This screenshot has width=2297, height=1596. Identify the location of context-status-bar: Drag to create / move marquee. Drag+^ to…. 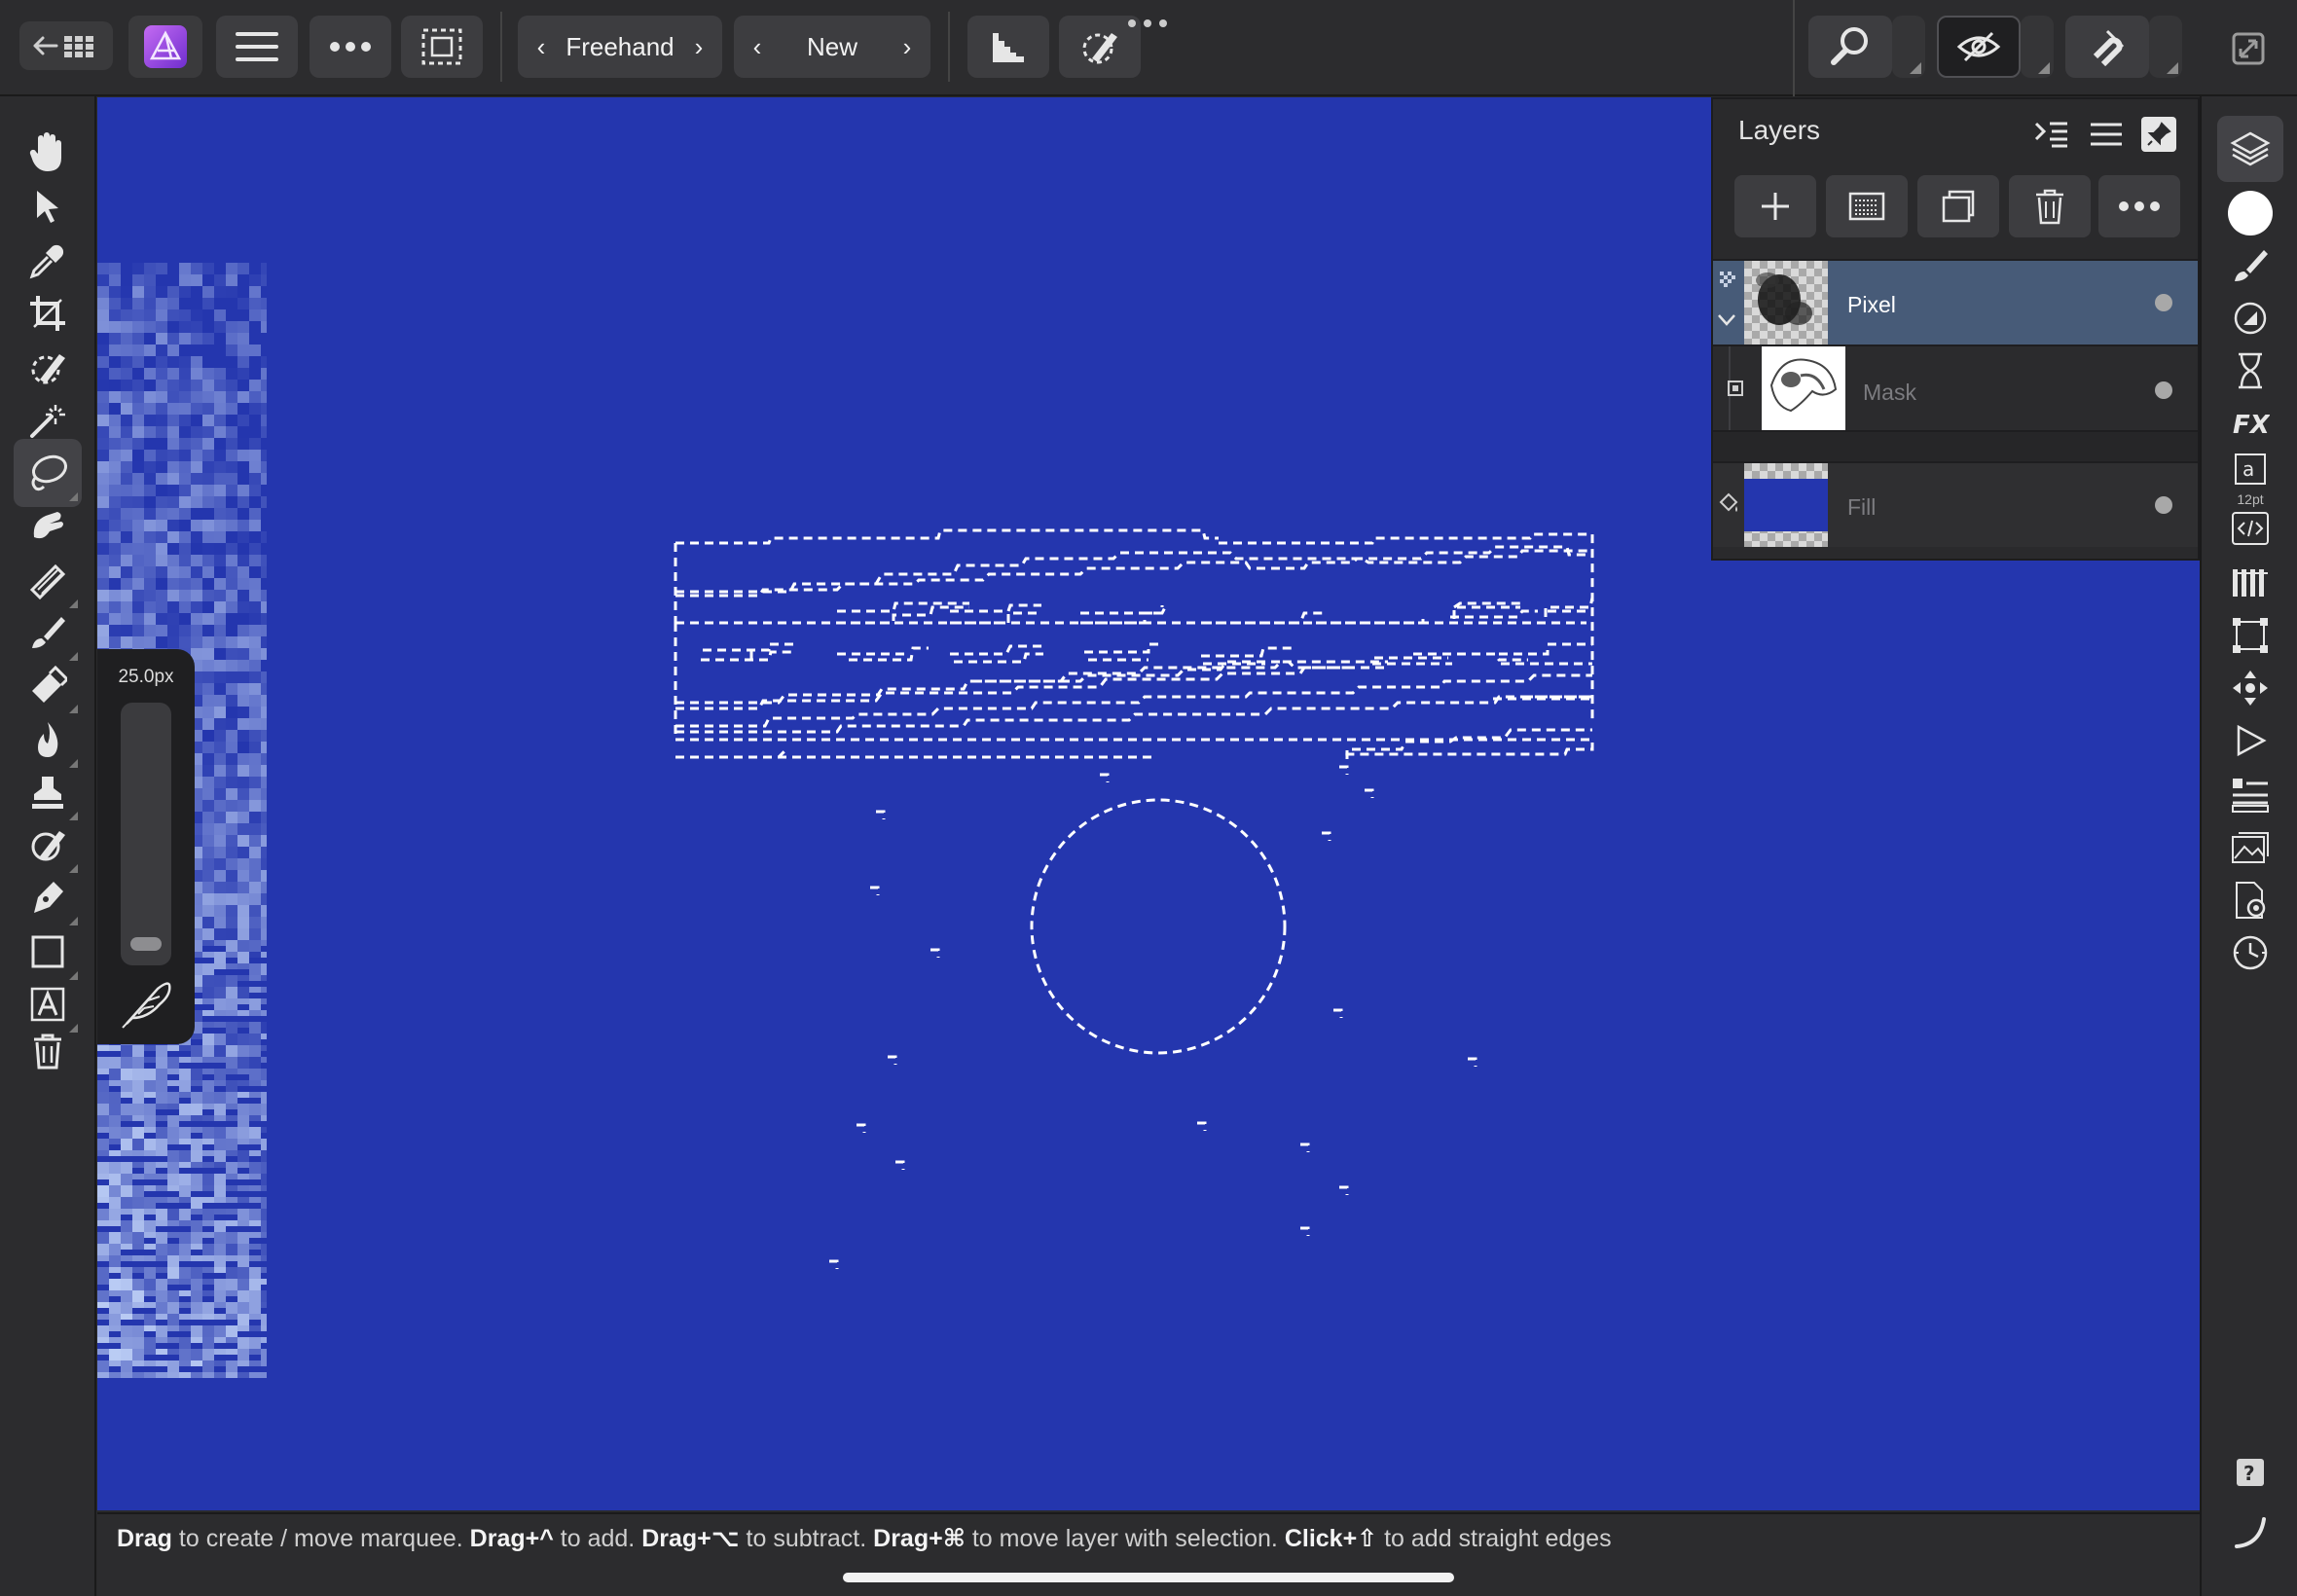
(1148, 1554).